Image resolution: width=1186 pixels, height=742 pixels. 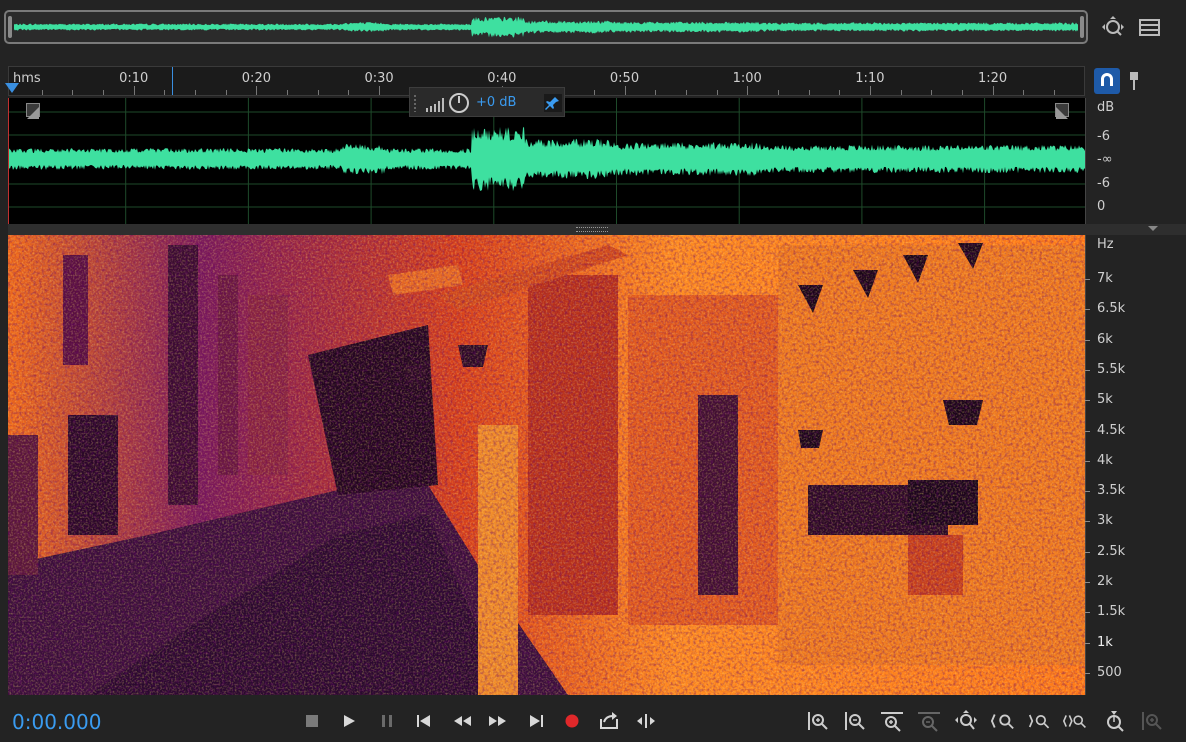 I want to click on record-button, so click(x=572, y=721).